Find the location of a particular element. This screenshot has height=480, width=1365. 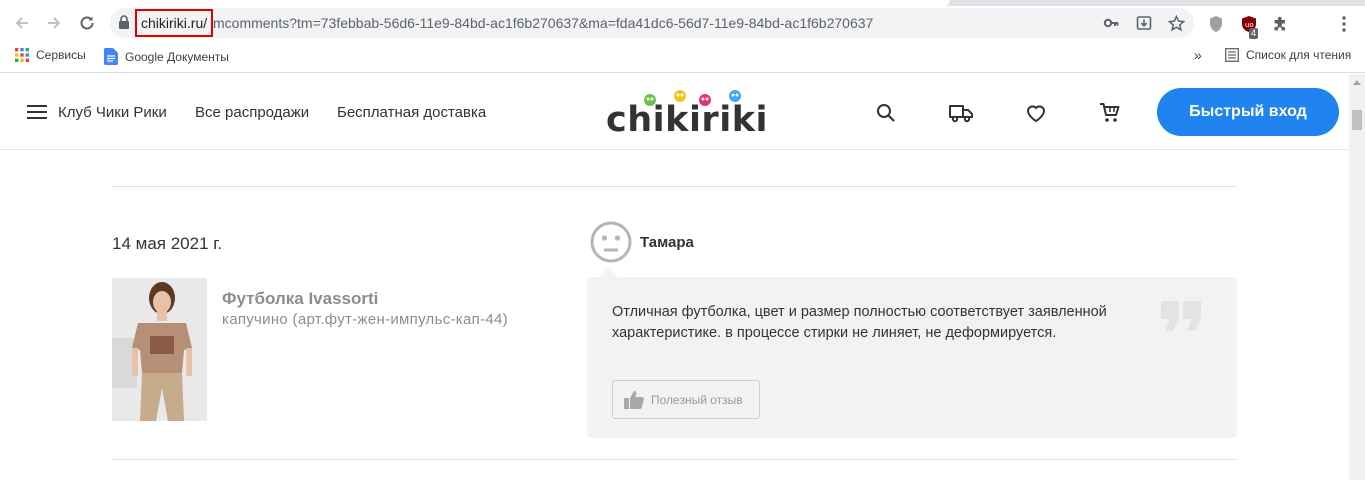

site-logo: chikiriki is located at coordinates (686, 113).